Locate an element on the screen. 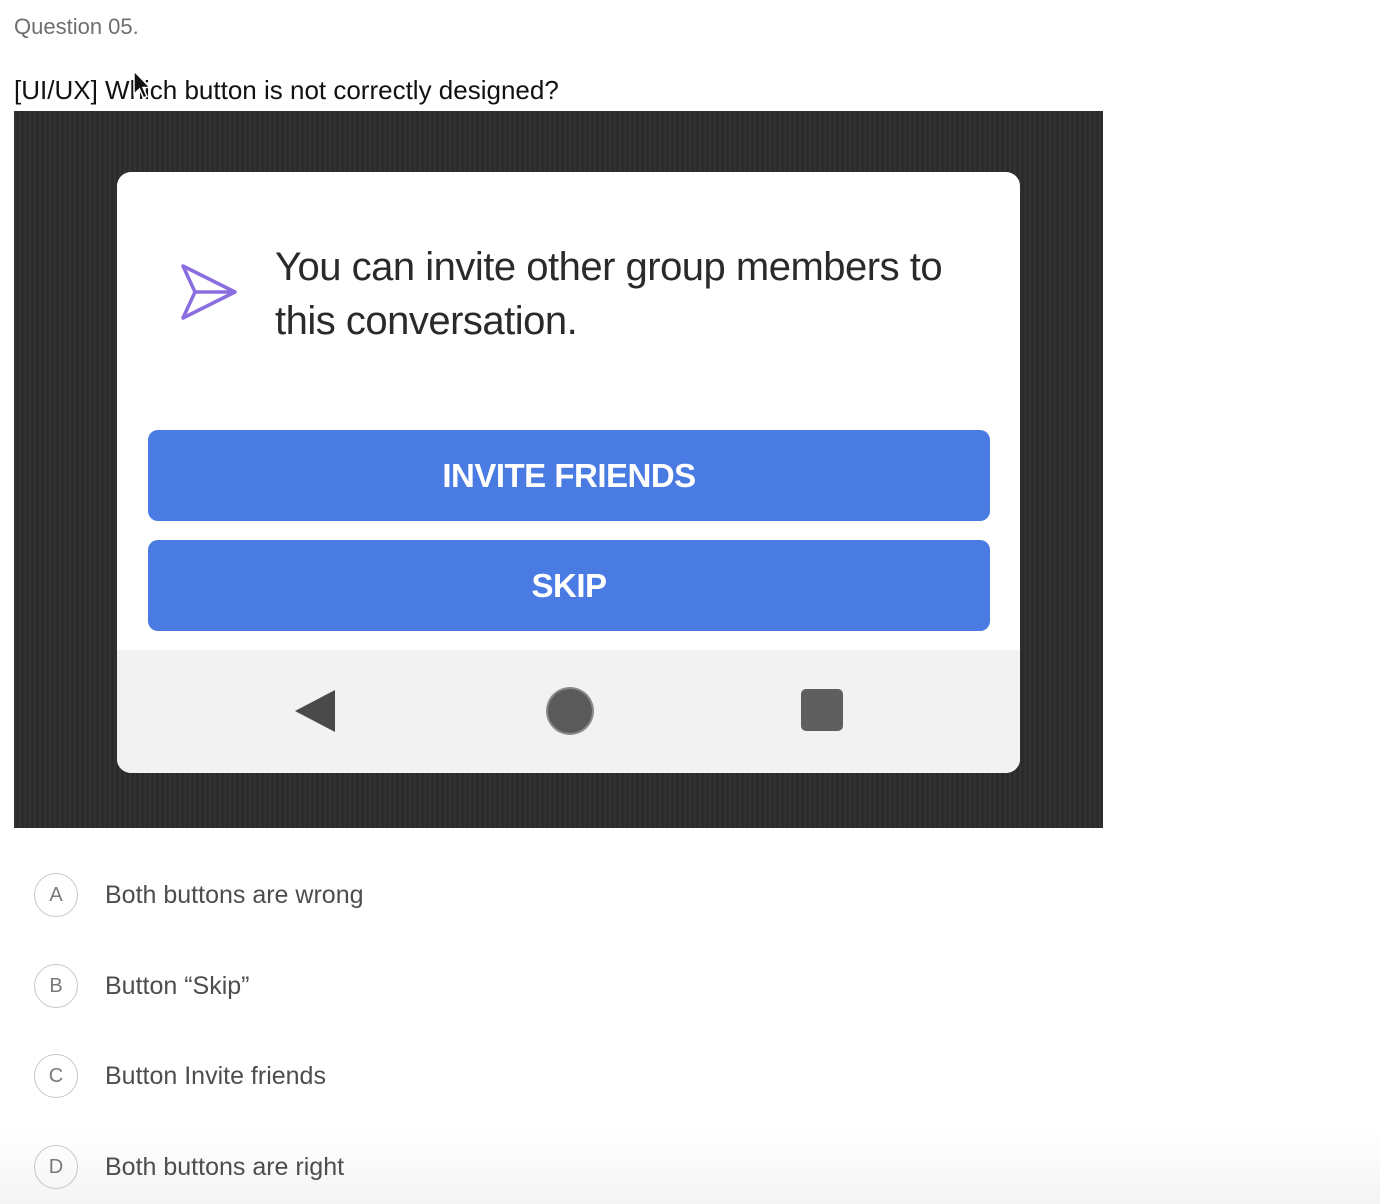  invite-friends-button: INVITE FRIENDS is located at coordinates (569, 475).